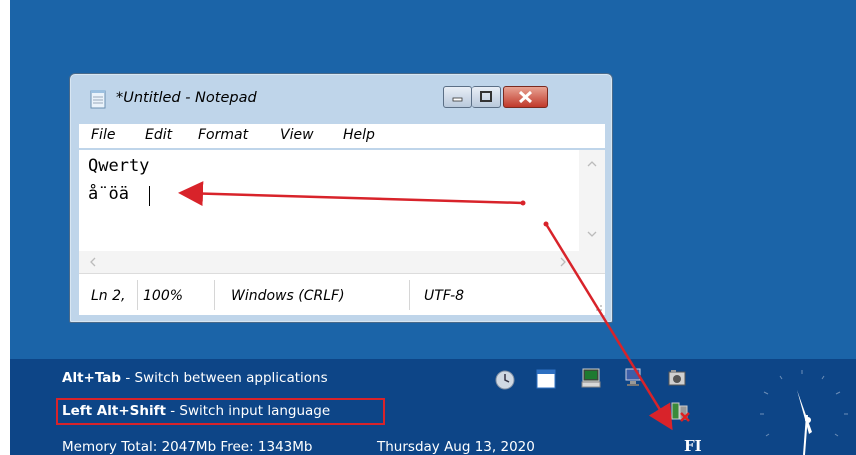  I want to click on arrow-to-language, so click(608, 327).